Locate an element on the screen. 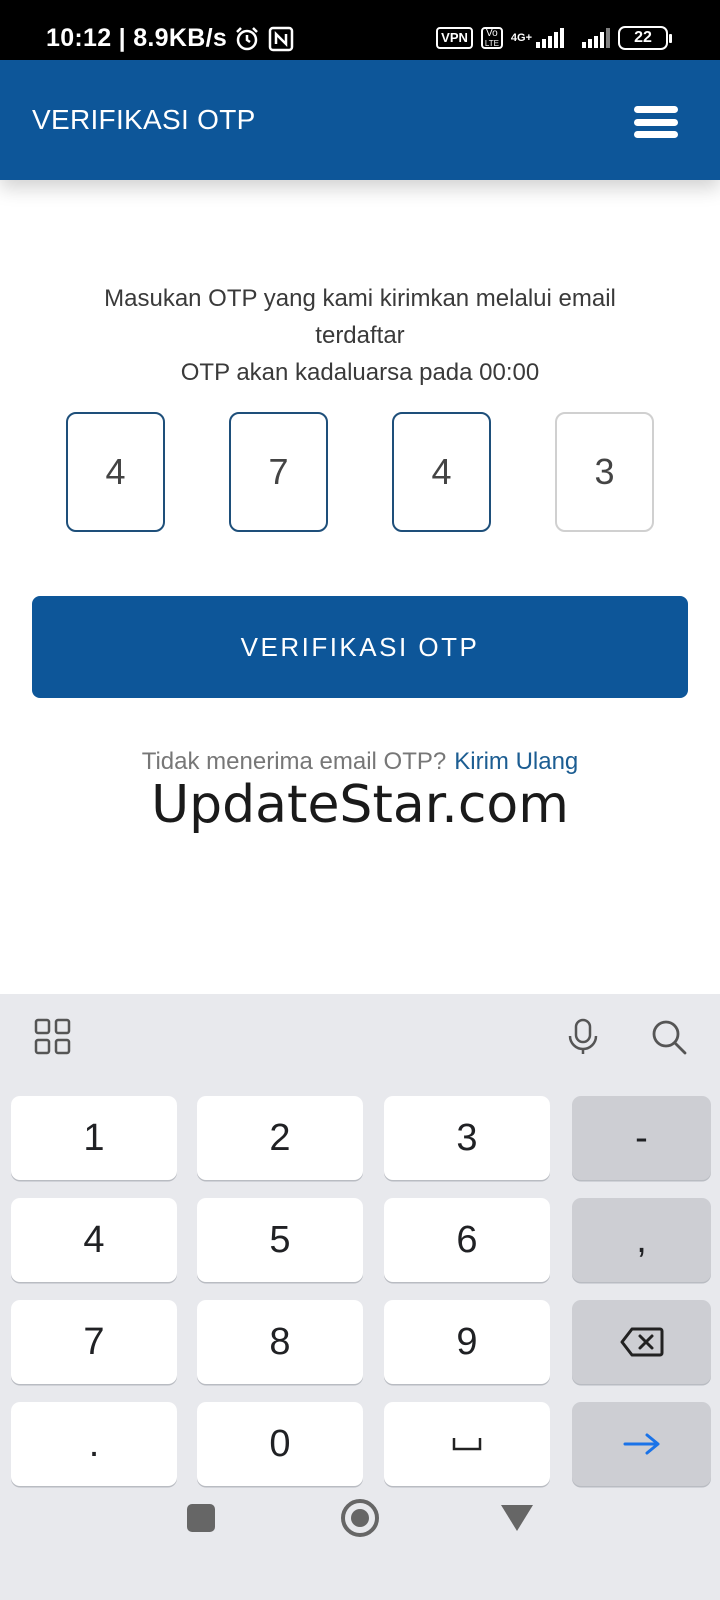 This screenshot has width=720, height=1600. otp-digit-4: 3 is located at coordinates (604, 472).